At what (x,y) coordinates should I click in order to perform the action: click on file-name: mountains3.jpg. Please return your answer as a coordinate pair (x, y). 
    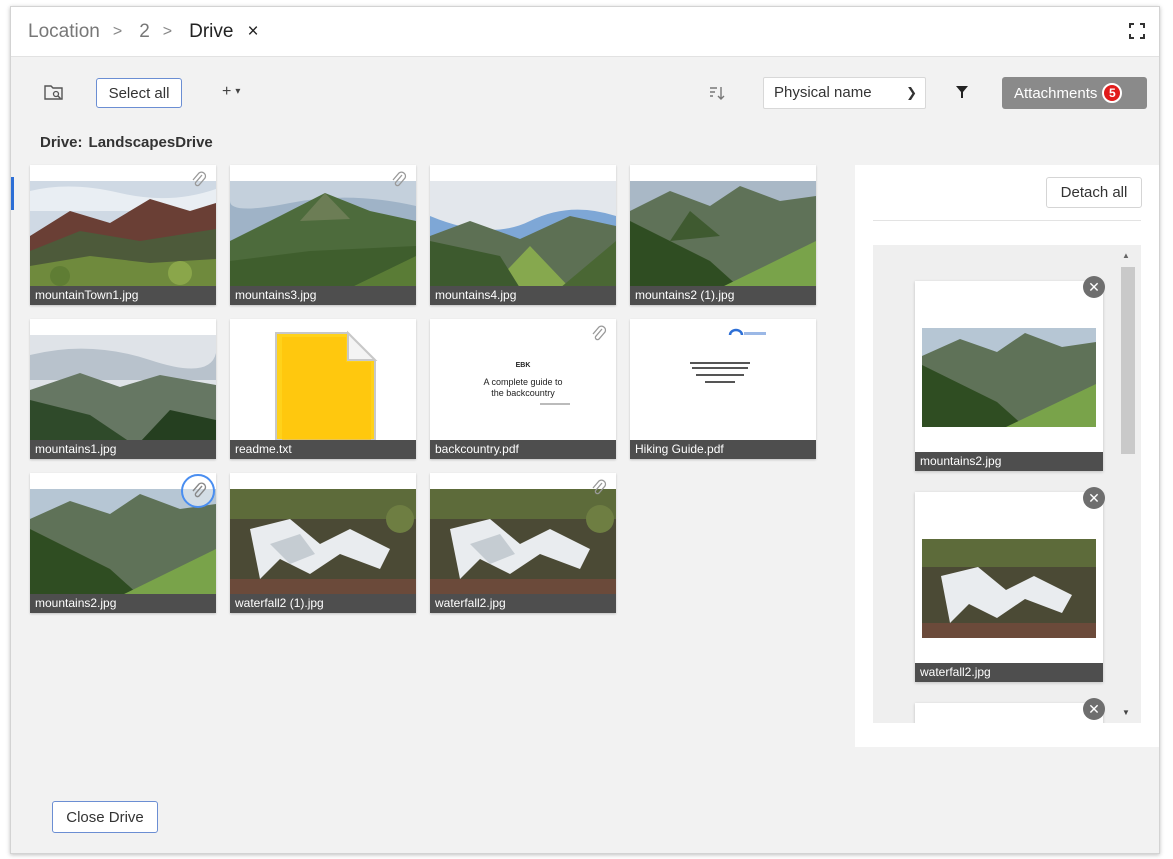
    Looking at the image, I should click on (323, 295).